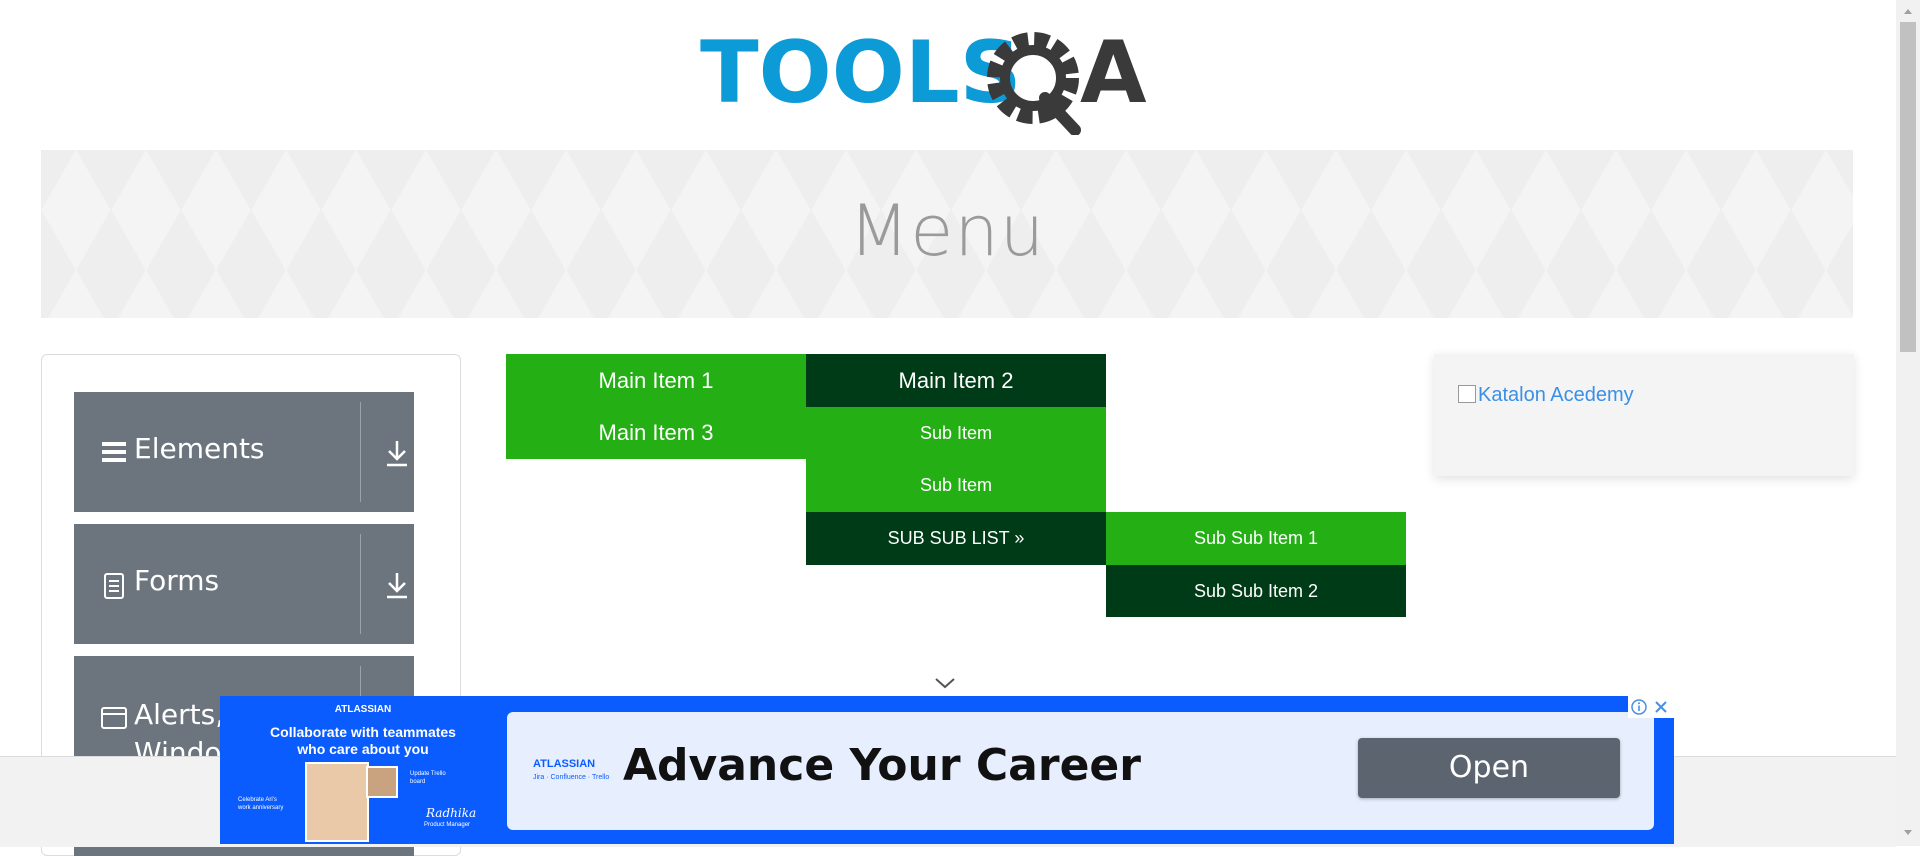  Describe the element at coordinates (947, 231) in the screenshot. I see `page-title: Menu` at that location.